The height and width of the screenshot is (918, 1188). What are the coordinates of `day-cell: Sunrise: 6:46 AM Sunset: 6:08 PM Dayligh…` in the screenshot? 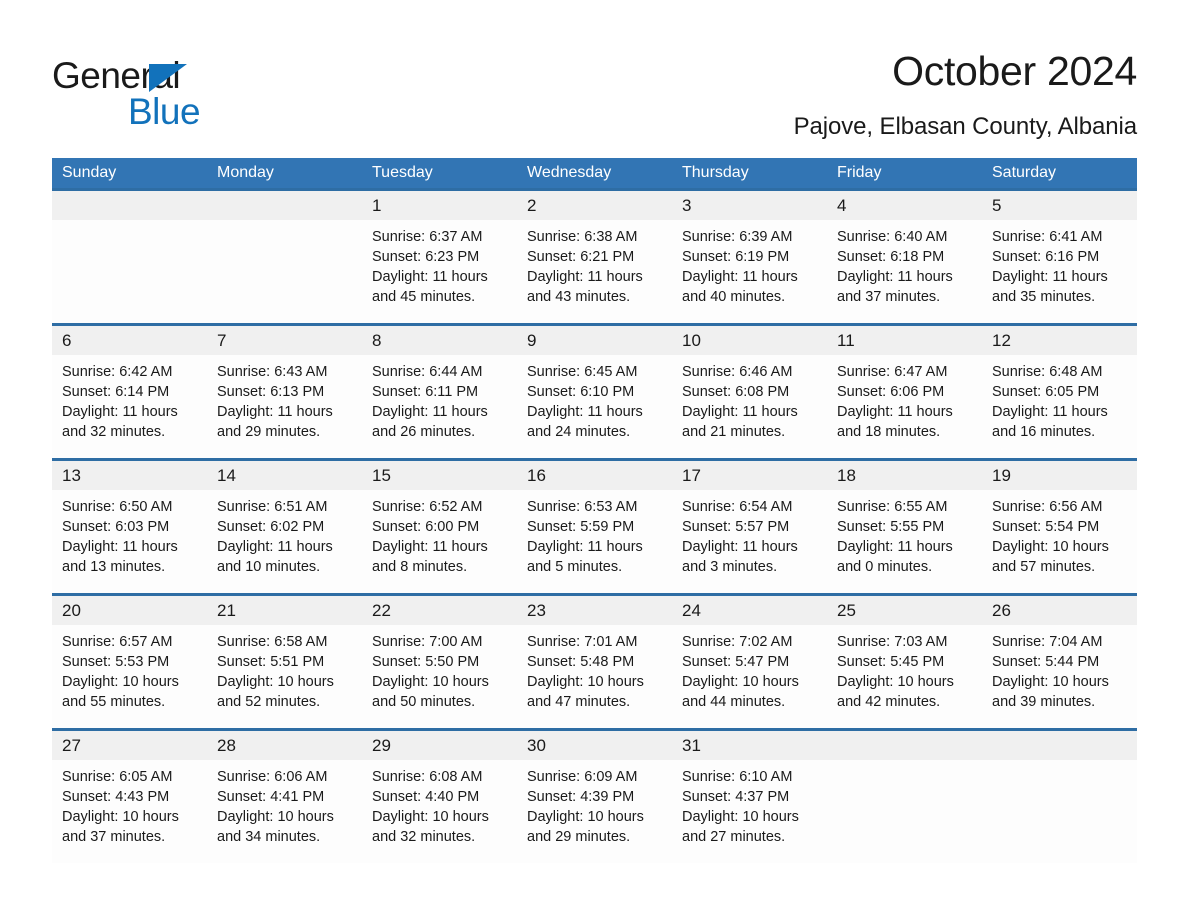 It's located at (749, 406).